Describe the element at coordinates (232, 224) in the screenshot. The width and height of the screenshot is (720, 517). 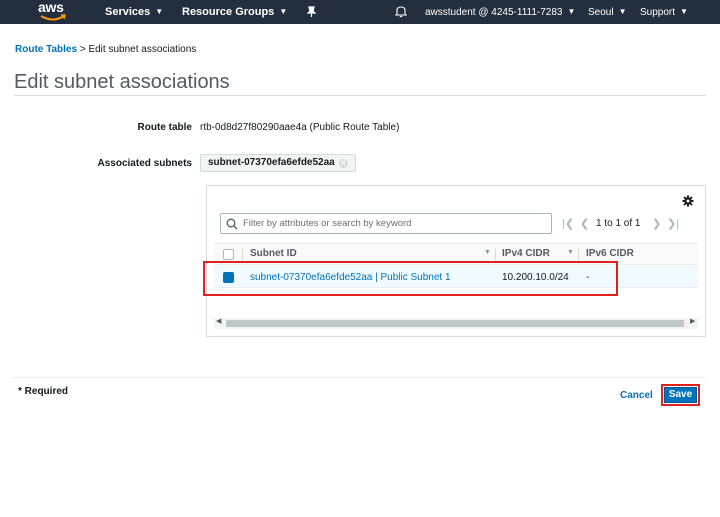
I see `search-icon` at that location.